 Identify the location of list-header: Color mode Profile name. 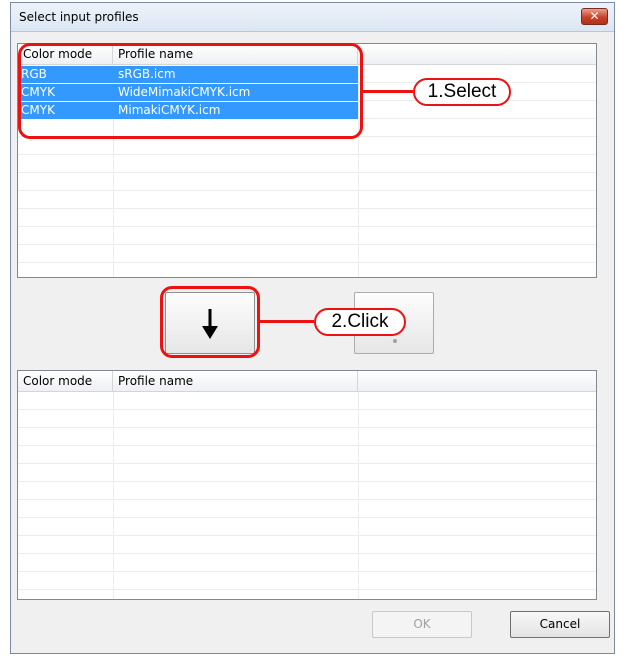
(307, 381).